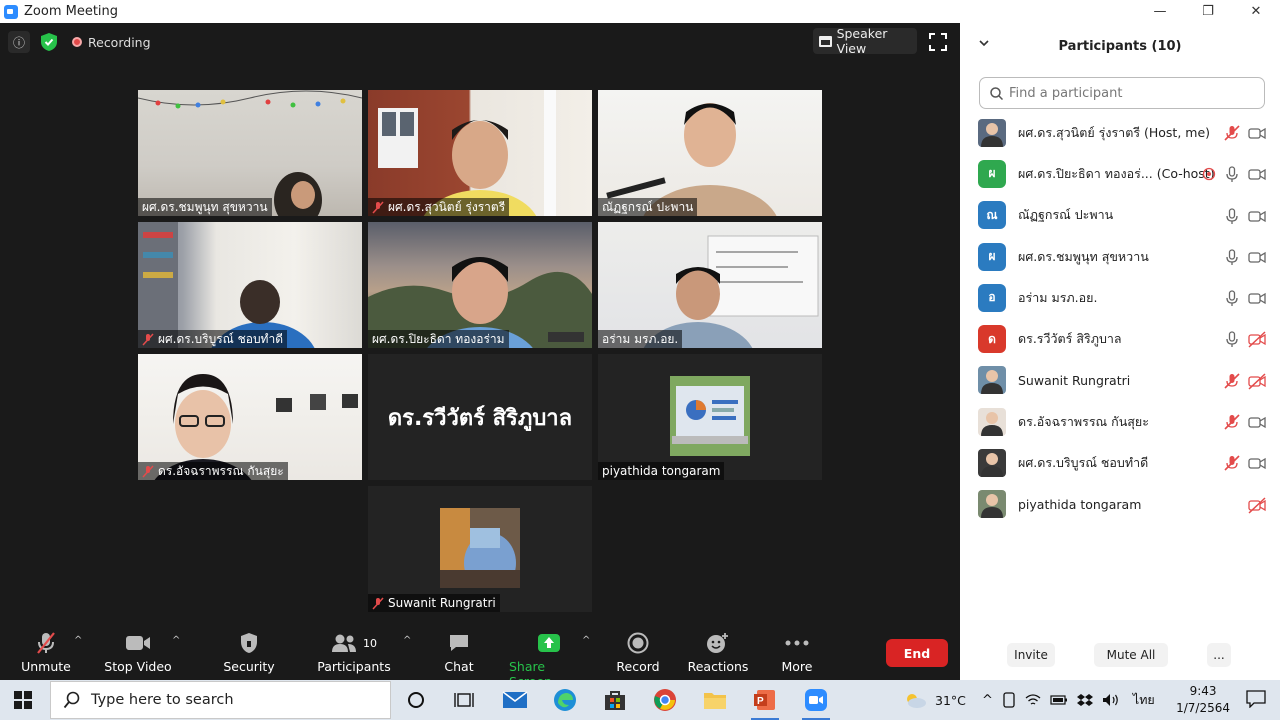 The image size is (1280, 720). What do you see at coordinates (49, 42) in the screenshot?
I see `encryption-shield-icon` at bounding box center [49, 42].